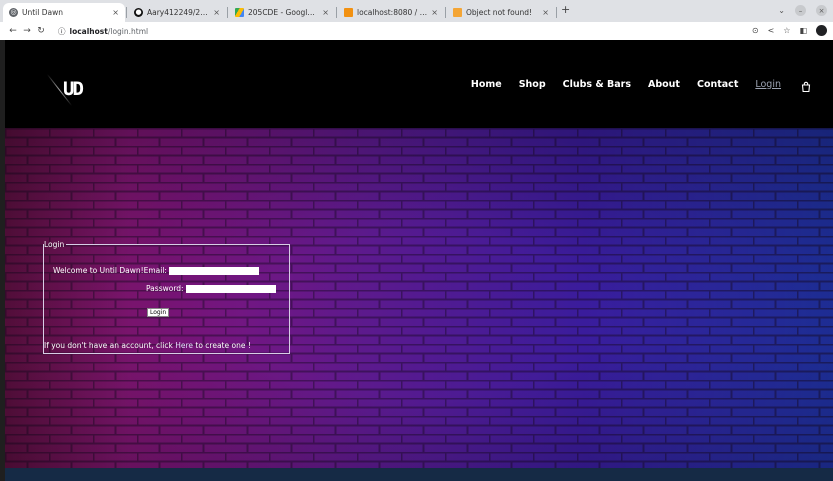 The height and width of the screenshot is (481, 833). I want to click on share-icon: <, so click(771, 30).